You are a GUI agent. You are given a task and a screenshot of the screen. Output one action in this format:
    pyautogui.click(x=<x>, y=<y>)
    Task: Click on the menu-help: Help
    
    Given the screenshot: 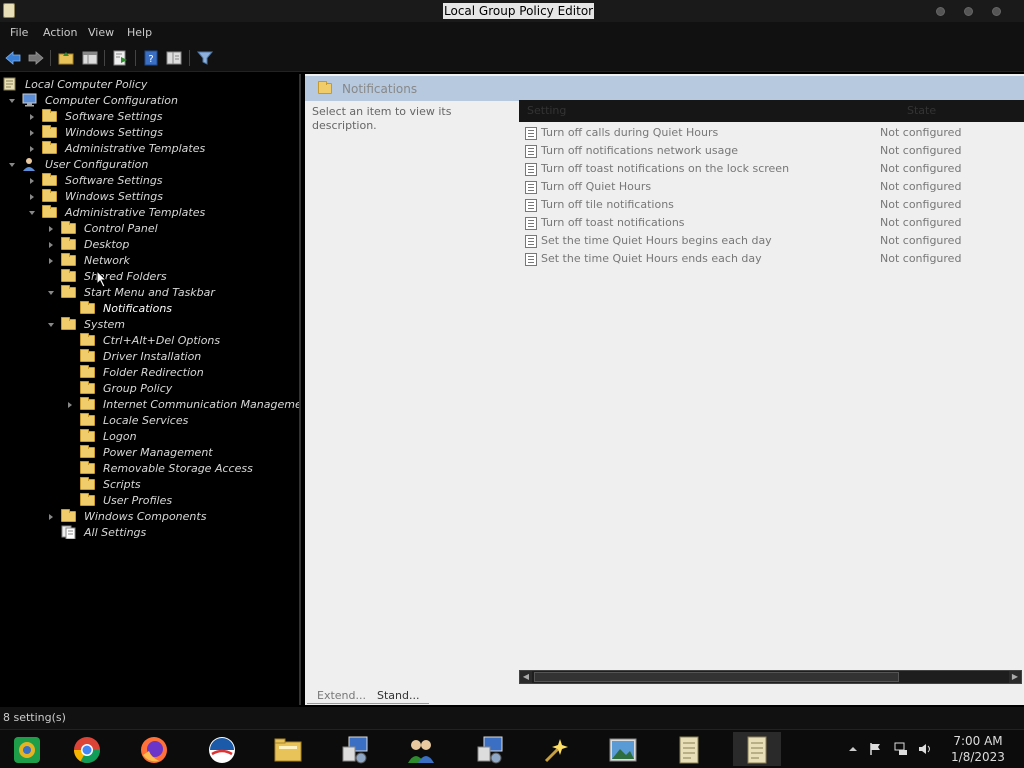 What is the action you would take?
    pyautogui.click(x=139, y=32)
    